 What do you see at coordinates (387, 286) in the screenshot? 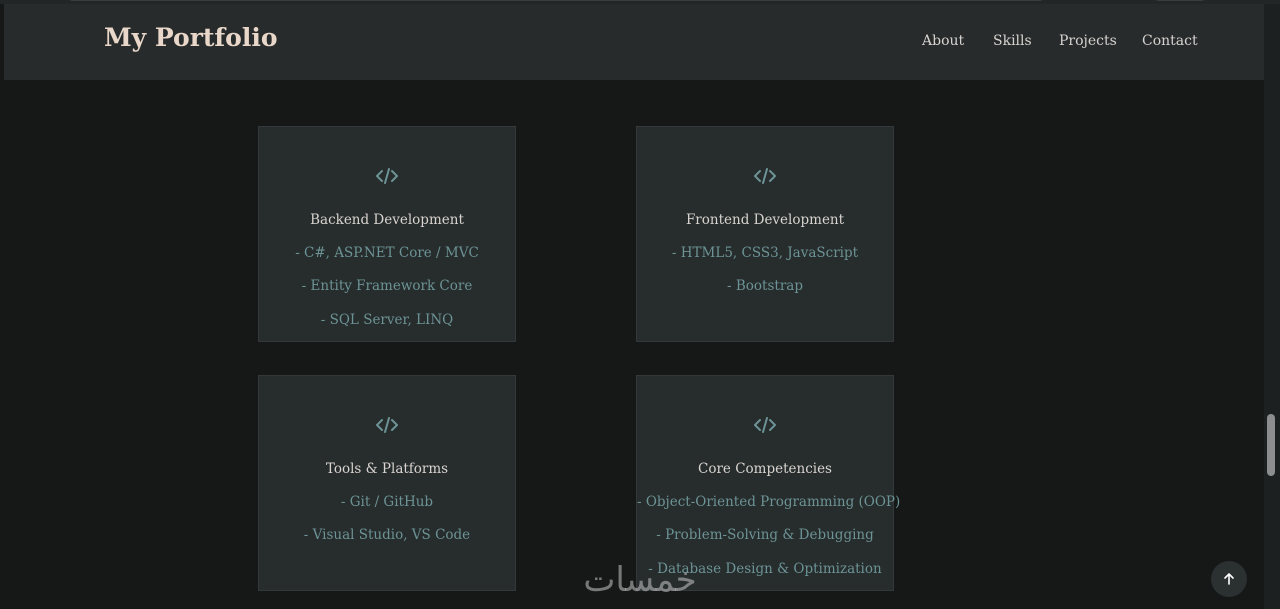
I see `card-item: - Entity Framework Core` at bounding box center [387, 286].